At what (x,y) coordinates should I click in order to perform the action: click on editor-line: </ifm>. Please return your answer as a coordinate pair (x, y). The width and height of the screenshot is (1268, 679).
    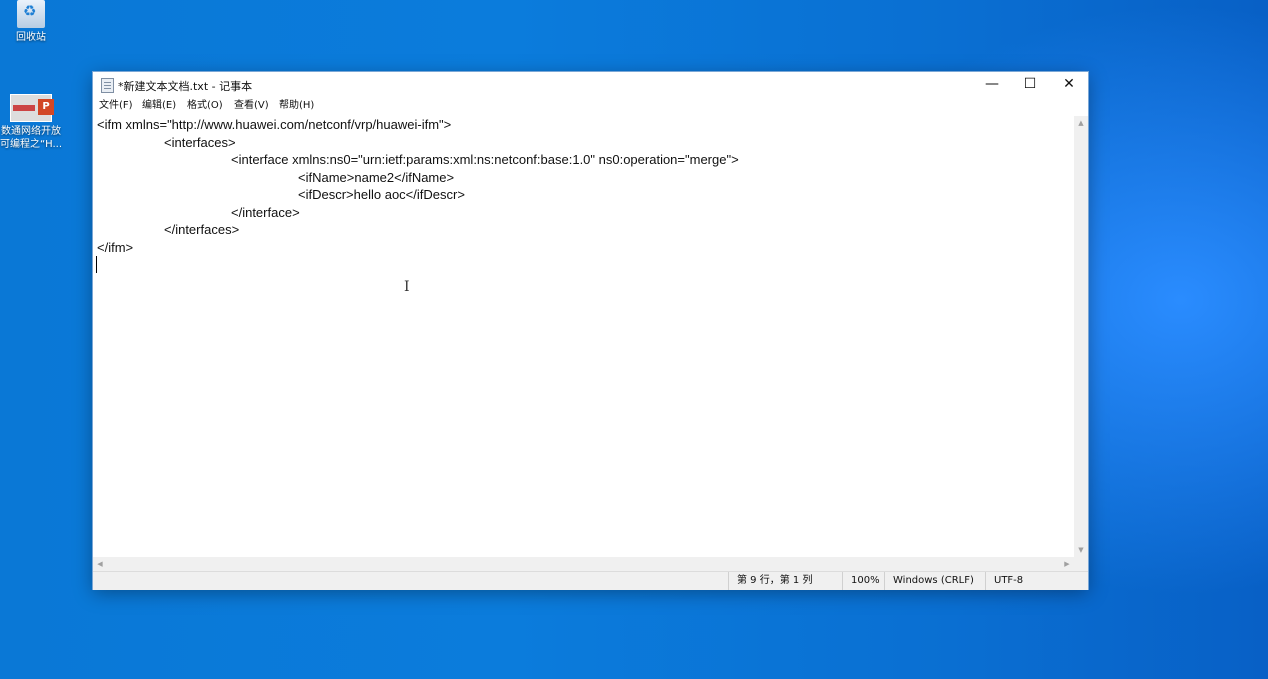
    Looking at the image, I should click on (115, 247).